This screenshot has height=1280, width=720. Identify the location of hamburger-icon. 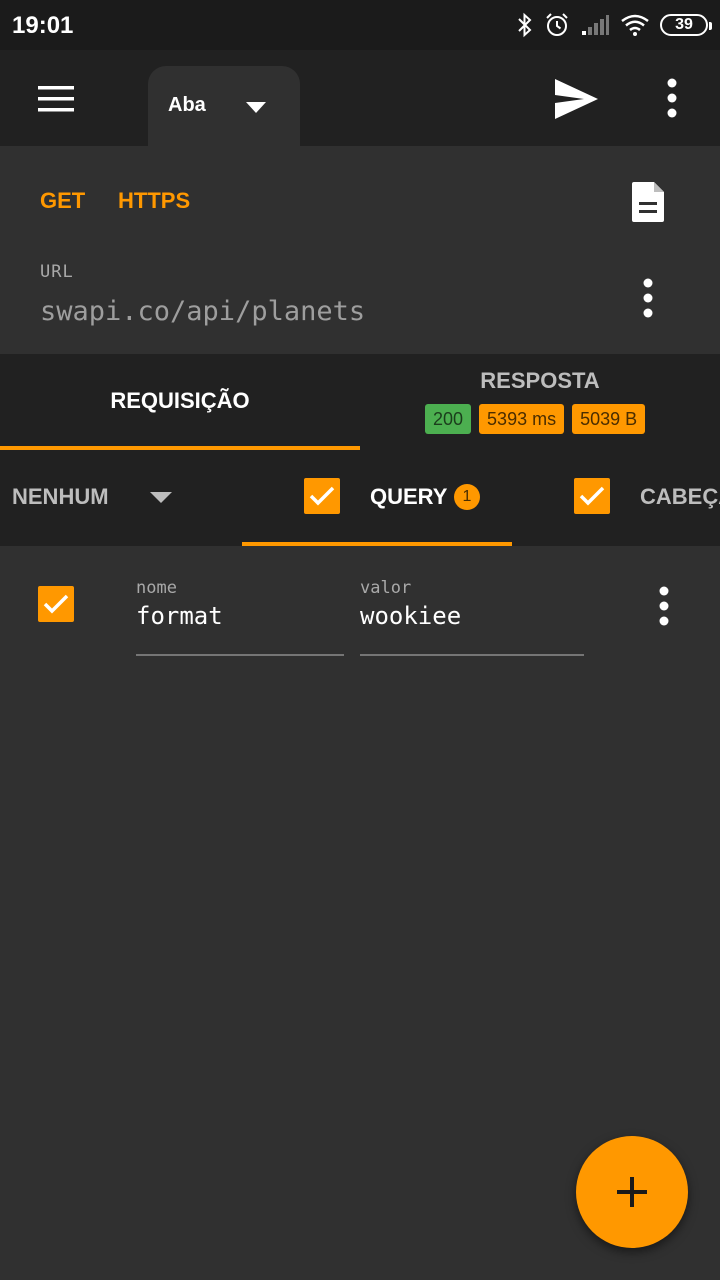
(56, 99).